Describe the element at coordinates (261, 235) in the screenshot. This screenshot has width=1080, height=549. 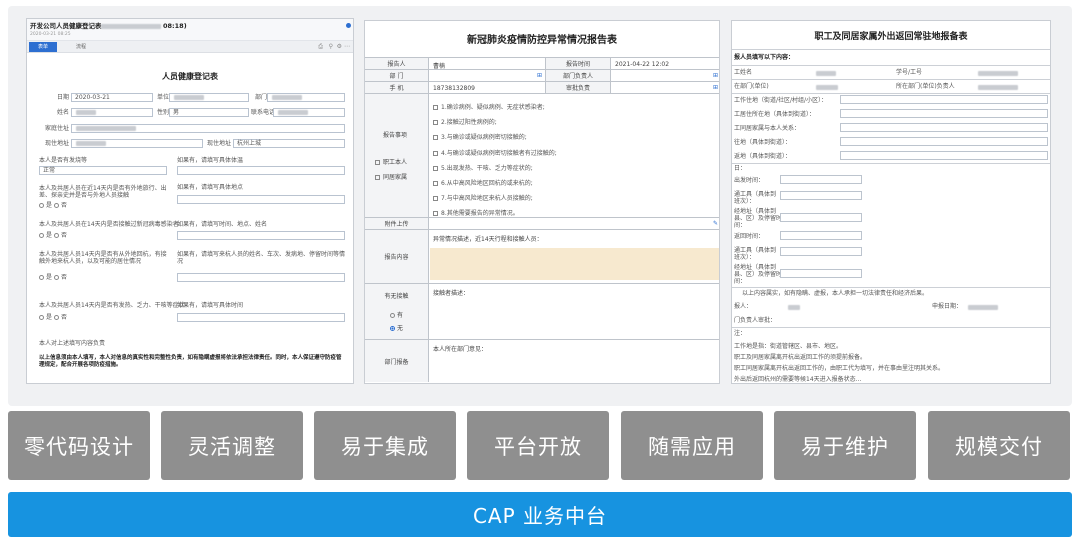
I see `q3-detail-field` at that location.